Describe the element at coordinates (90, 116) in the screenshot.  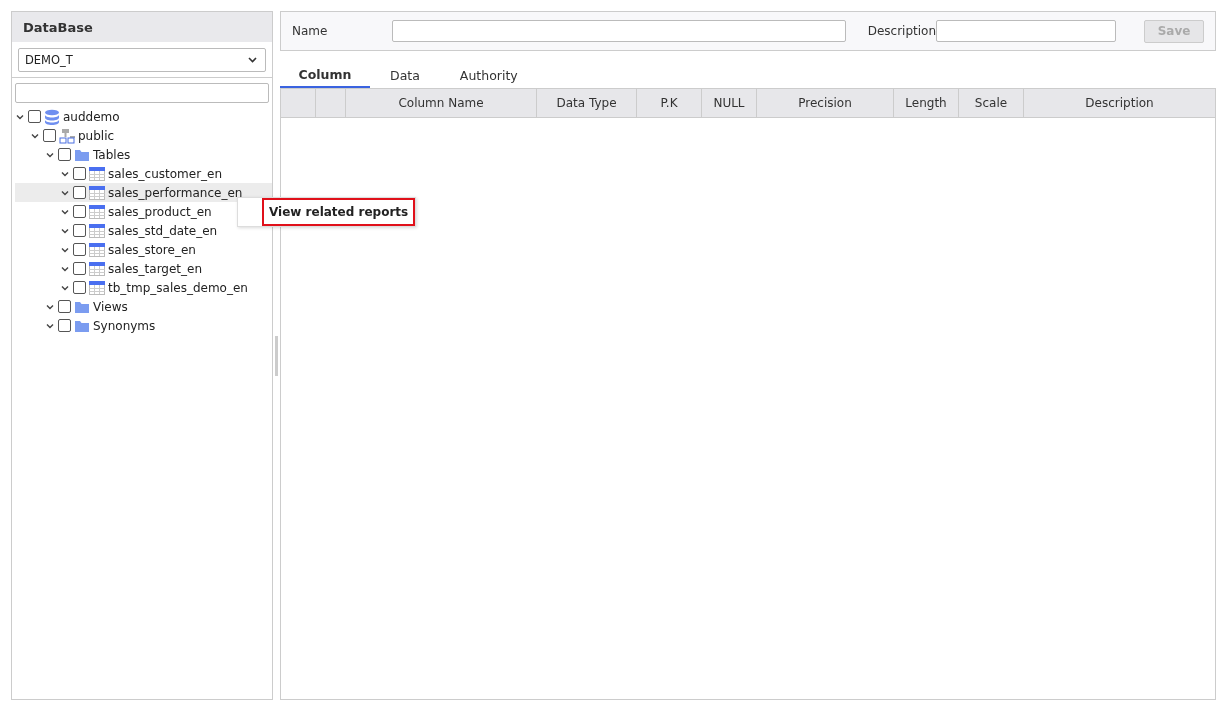
I see `tree-item-label: auddemo` at that location.